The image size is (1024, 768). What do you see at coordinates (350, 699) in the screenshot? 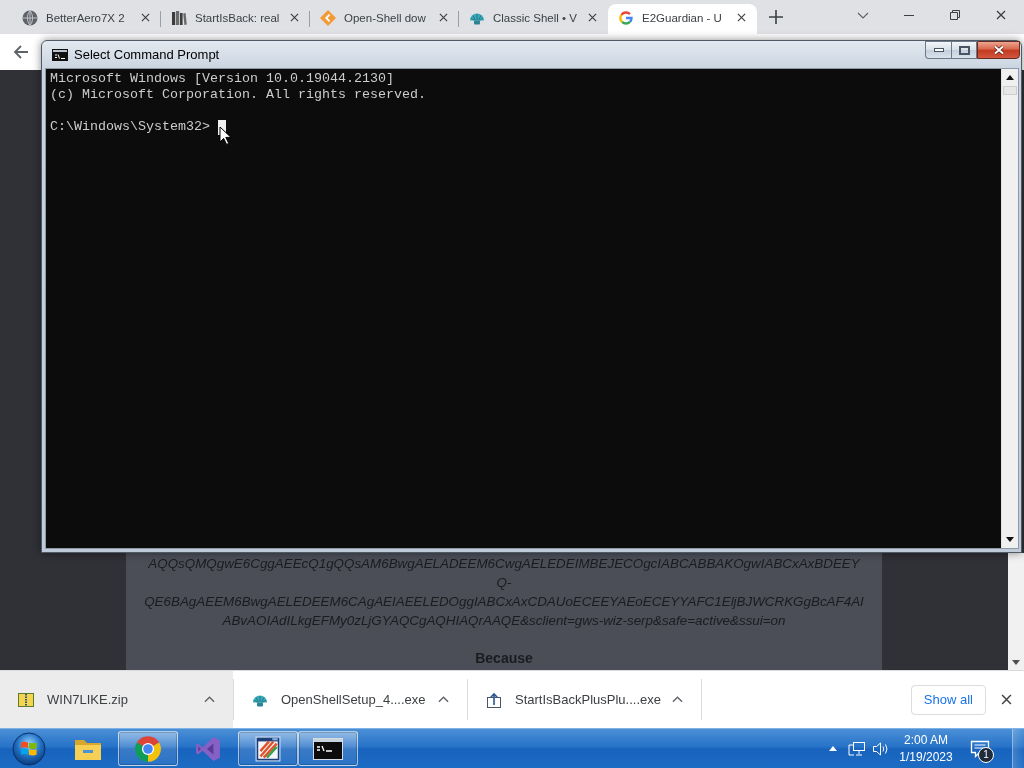
I see `download-item: OpenShellSetup_4....exe` at bounding box center [350, 699].